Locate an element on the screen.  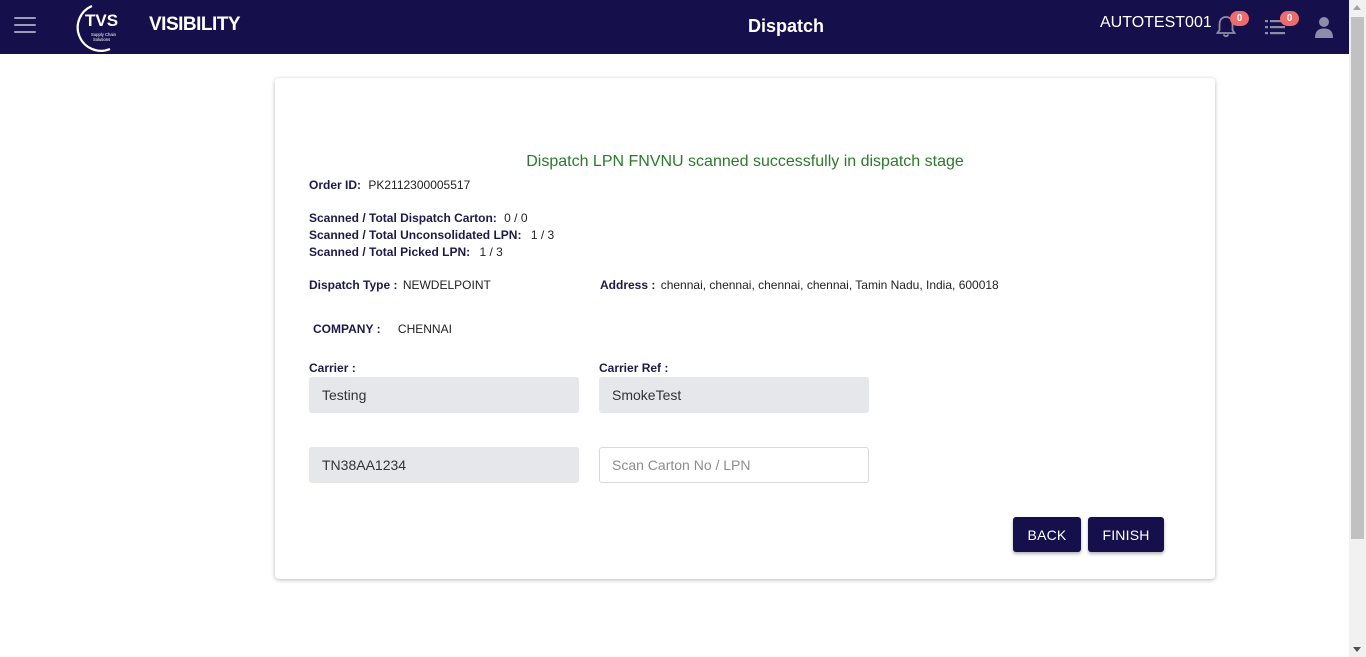
dispatch-carton-row: Scanned / Total Dispatch Carton: 0 / 0 is located at coordinates (418, 218).